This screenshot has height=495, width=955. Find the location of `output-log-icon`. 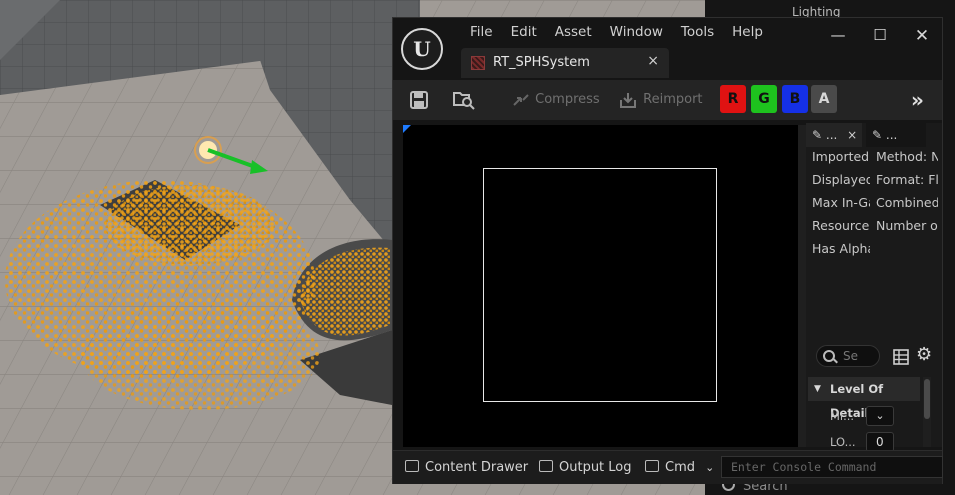

output-log-icon is located at coordinates (546, 466).